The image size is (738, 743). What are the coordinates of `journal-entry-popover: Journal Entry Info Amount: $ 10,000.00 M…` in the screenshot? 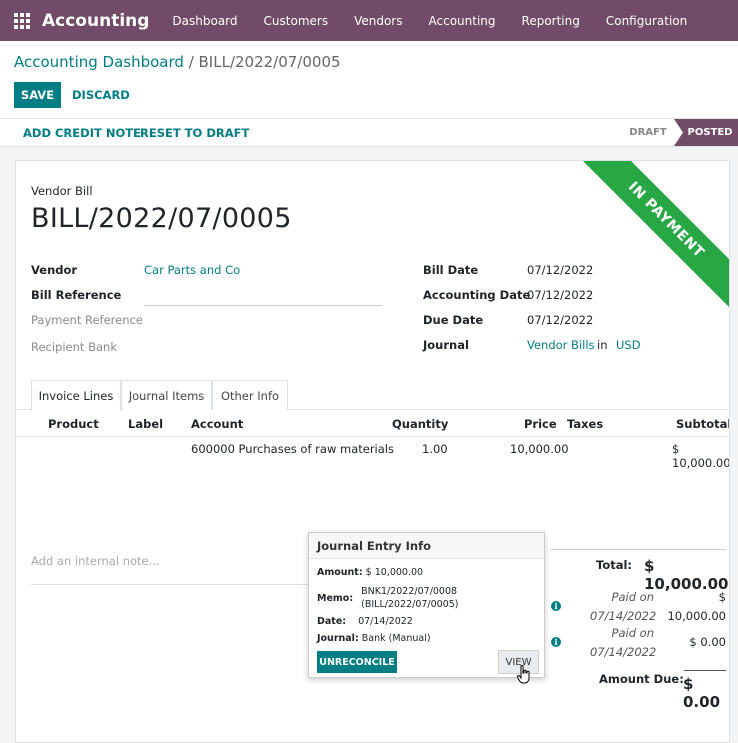 It's located at (426, 605).